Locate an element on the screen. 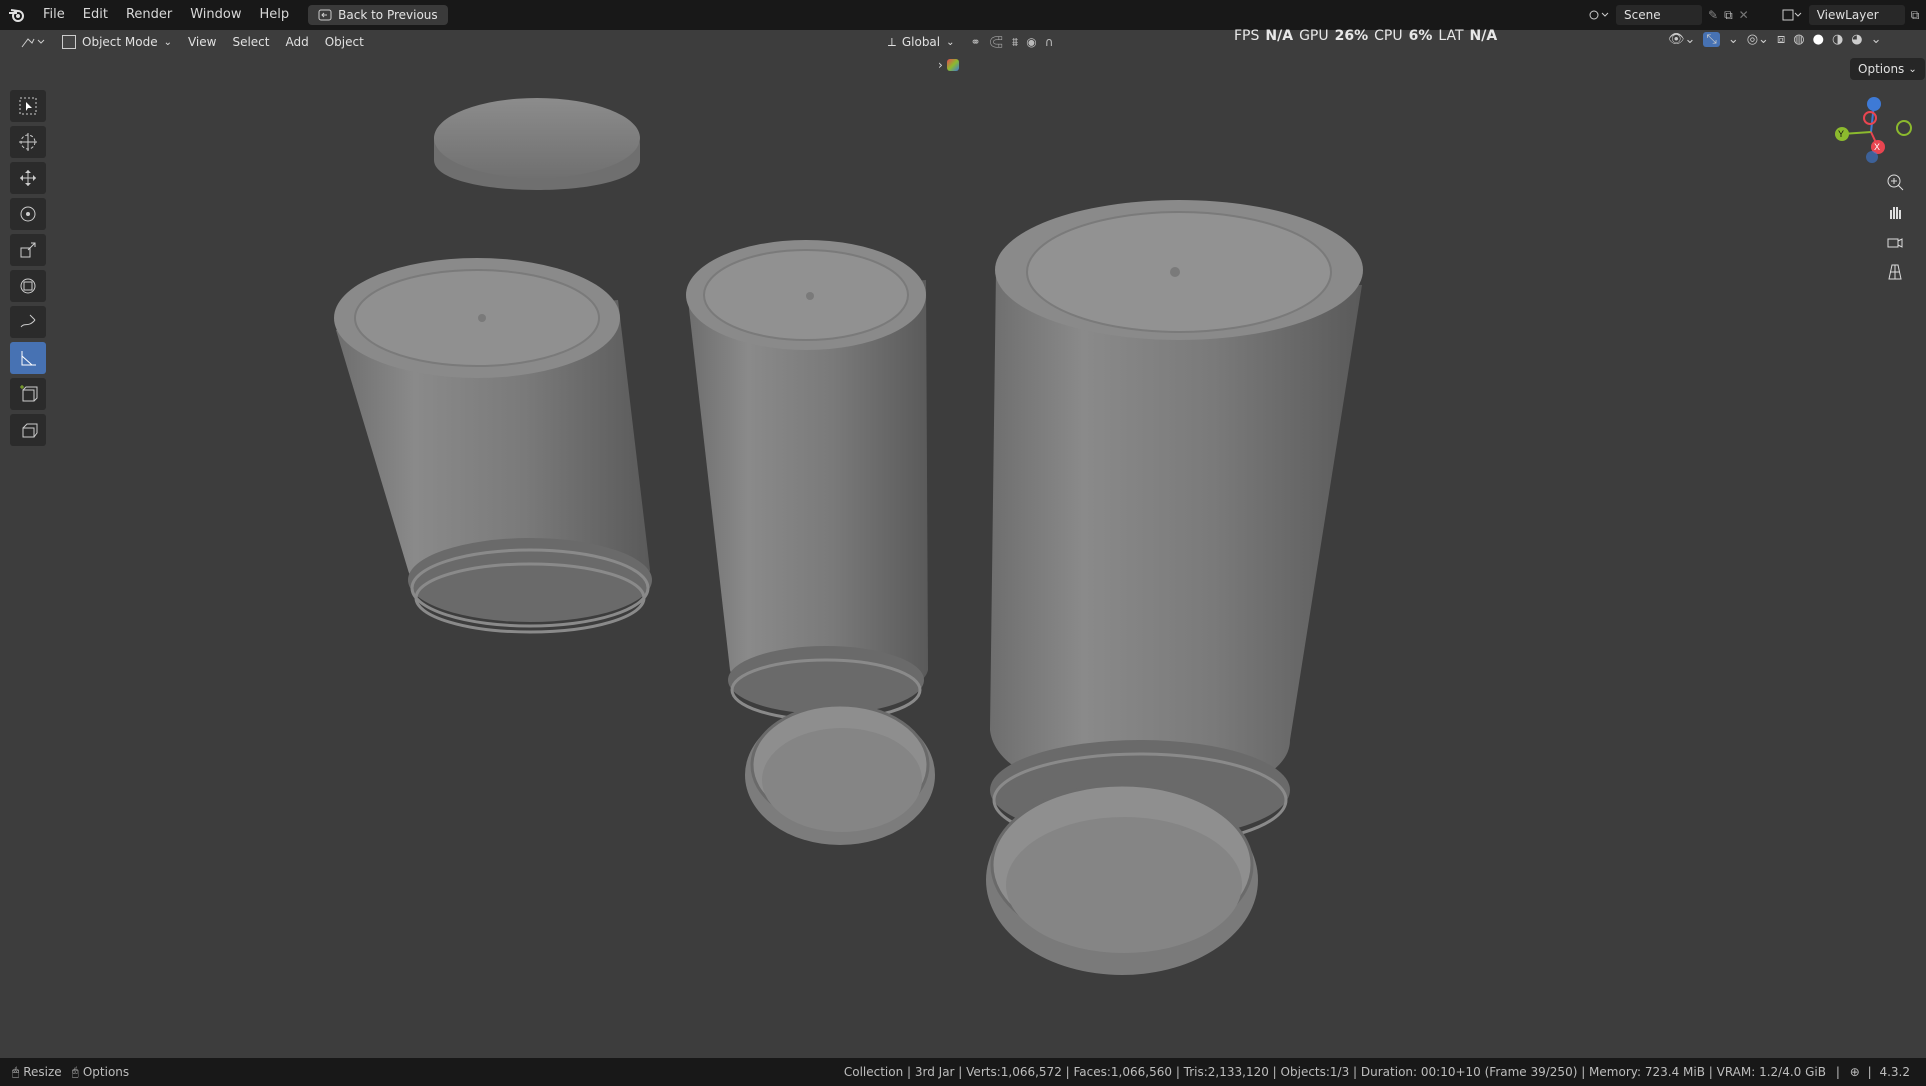  rotate-icon is located at coordinates (28, 214).